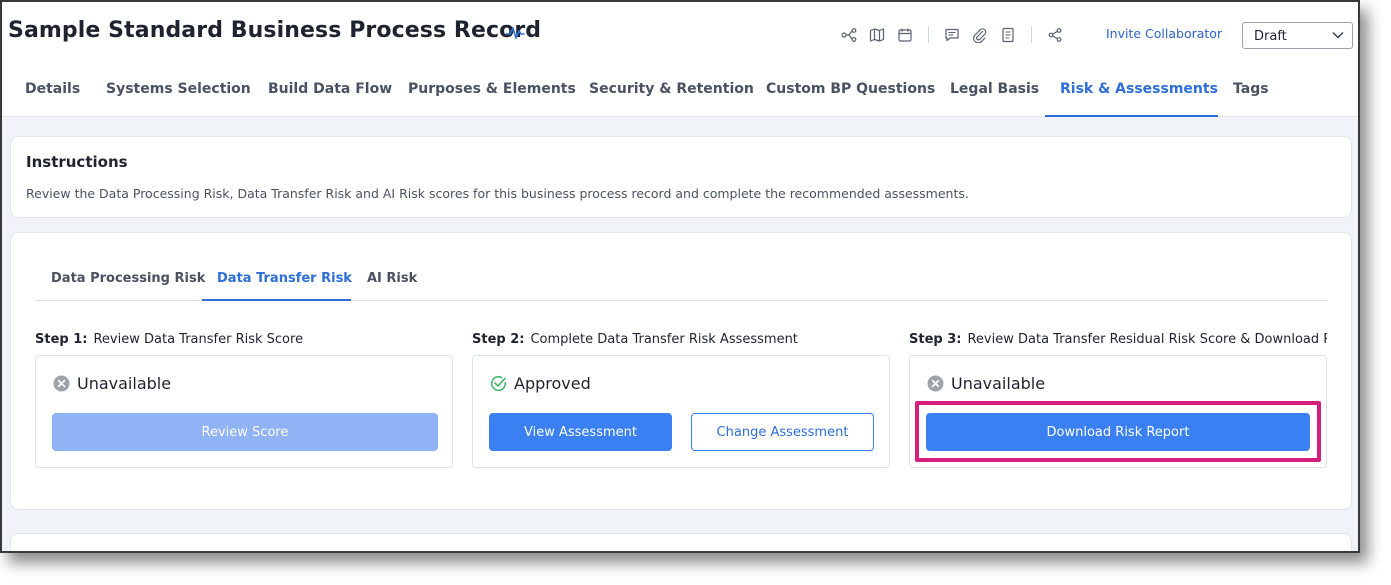 The height and width of the screenshot is (585, 1391). What do you see at coordinates (330, 92) in the screenshot?
I see `tab-build-data-flow: Build Data Flow` at bounding box center [330, 92].